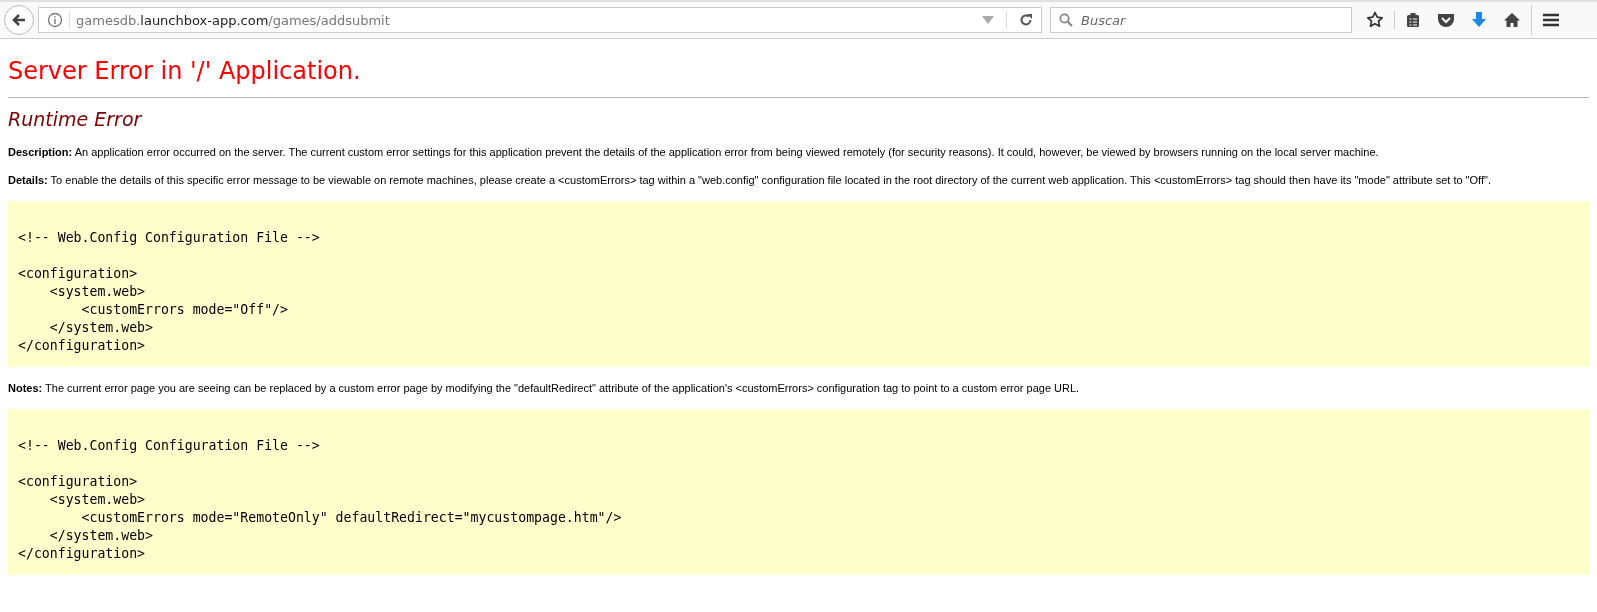 This screenshot has height=612, width=1597. What do you see at coordinates (1413, 20) in the screenshot?
I see `list-icon` at bounding box center [1413, 20].